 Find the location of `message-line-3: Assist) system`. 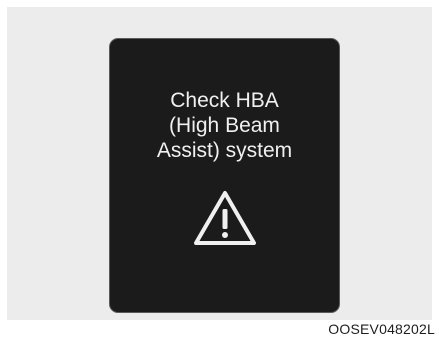

message-line-3: Assist) system is located at coordinates (224, 150).